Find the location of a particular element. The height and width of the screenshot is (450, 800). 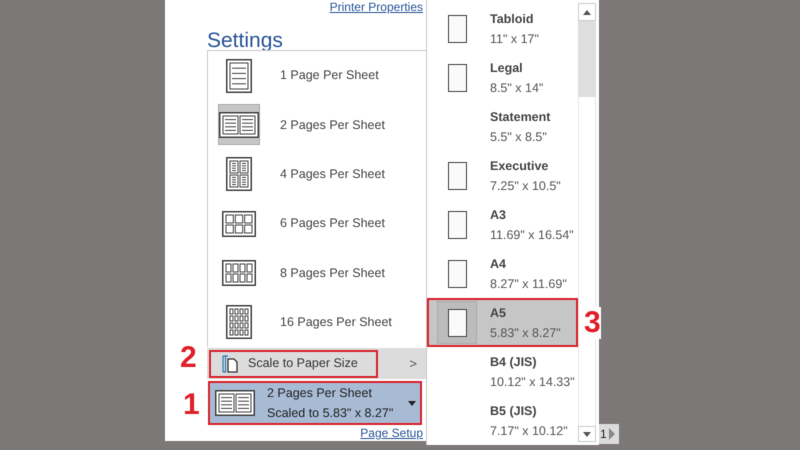

paper-dimensions: 5.5" x 8.5" is located at coordinates (519, 137).